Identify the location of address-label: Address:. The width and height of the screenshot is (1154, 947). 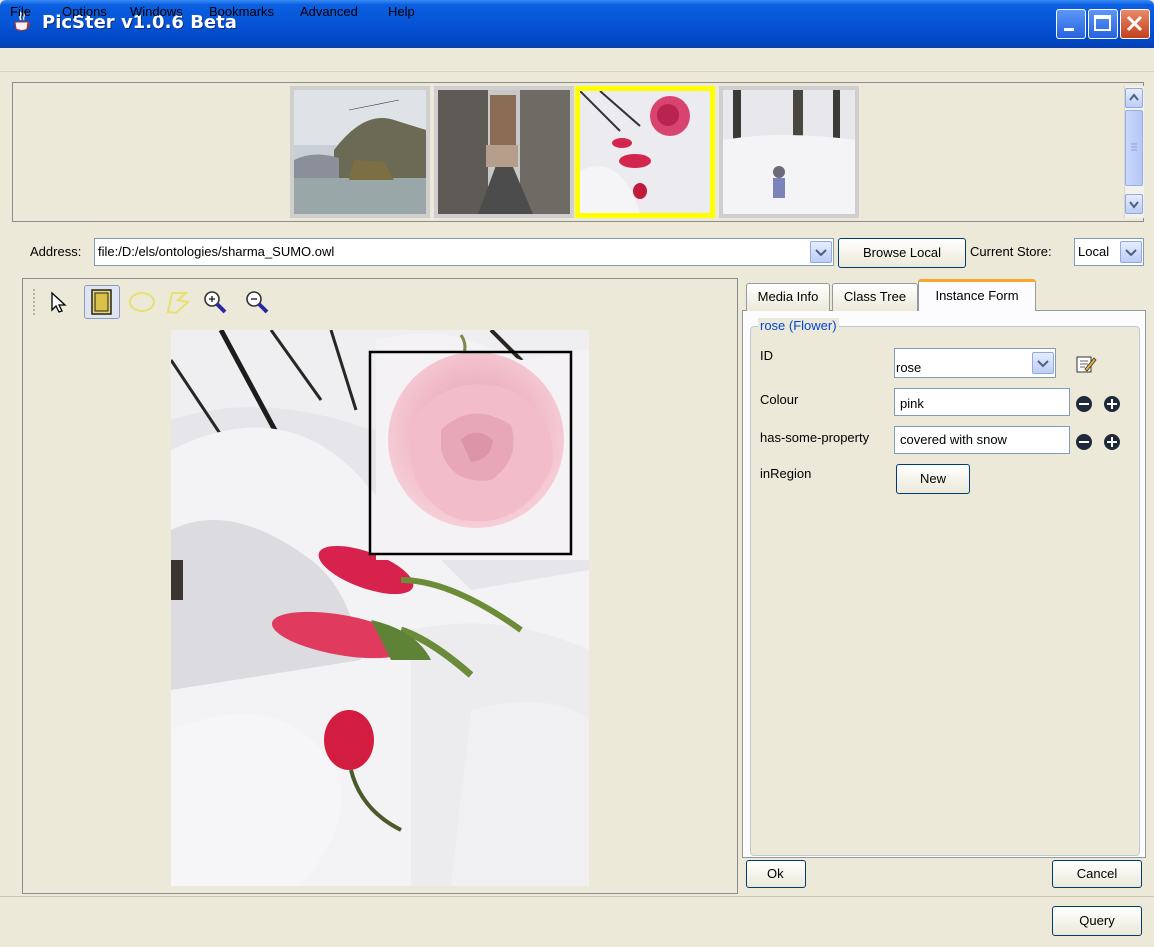
(56, 251).